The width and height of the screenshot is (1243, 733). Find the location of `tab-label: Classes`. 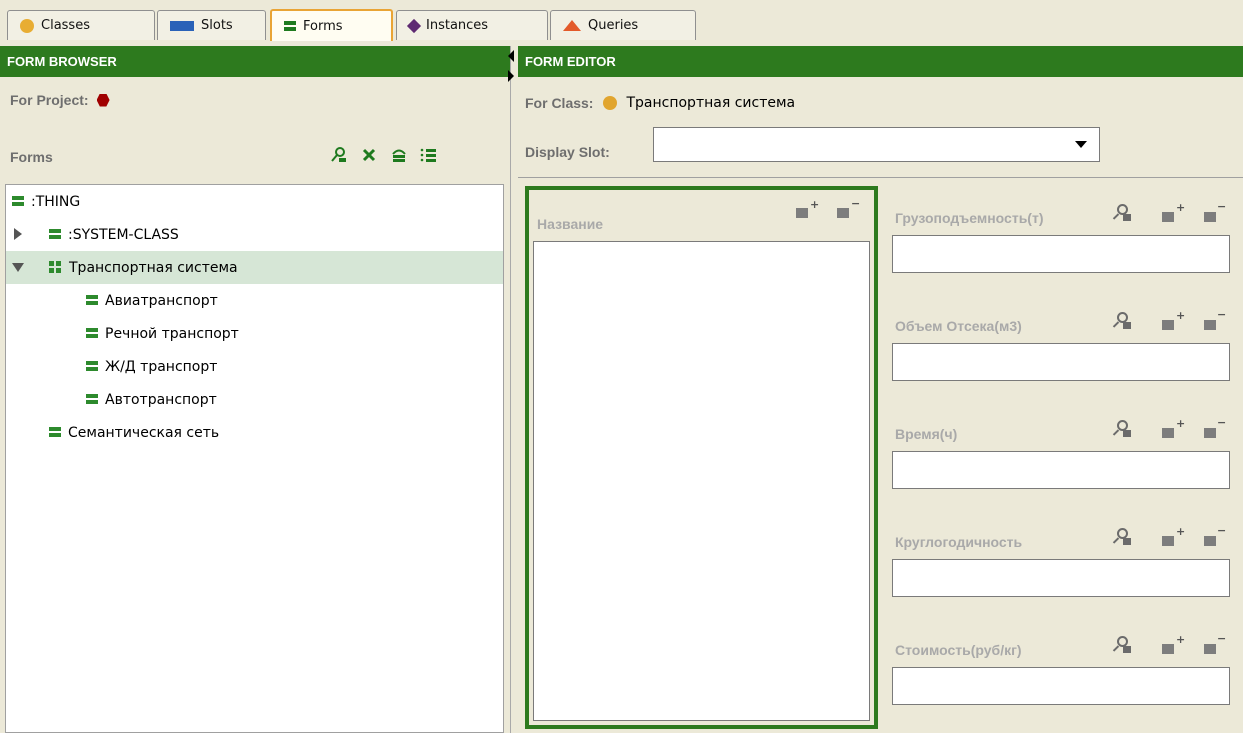

tab-label: Classes is located at coordinates (65, 25).